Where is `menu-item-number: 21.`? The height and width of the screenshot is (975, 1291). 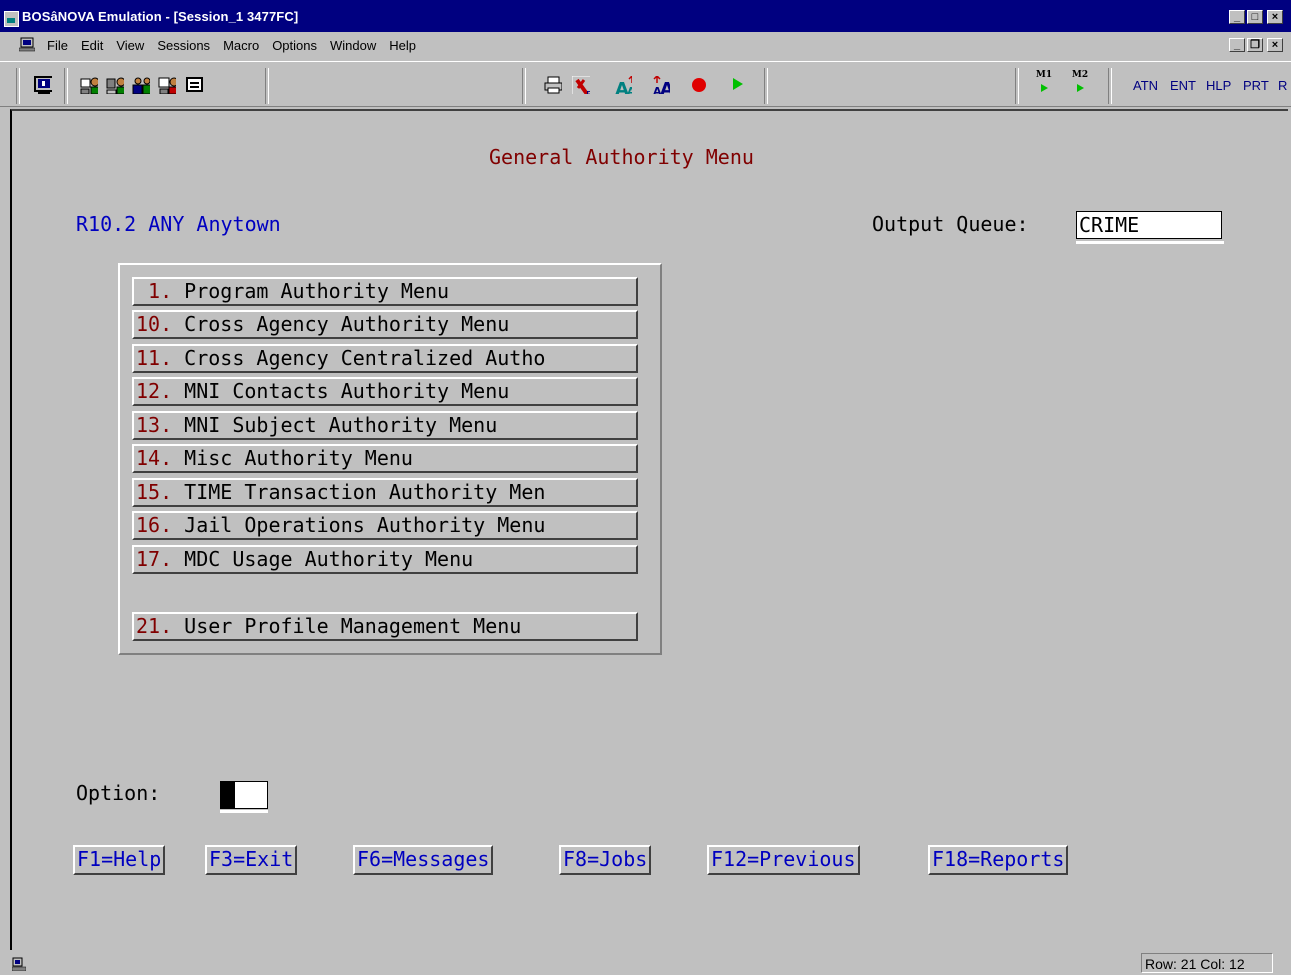
menu-item-number: 21. is located at coordinates (154, 626).